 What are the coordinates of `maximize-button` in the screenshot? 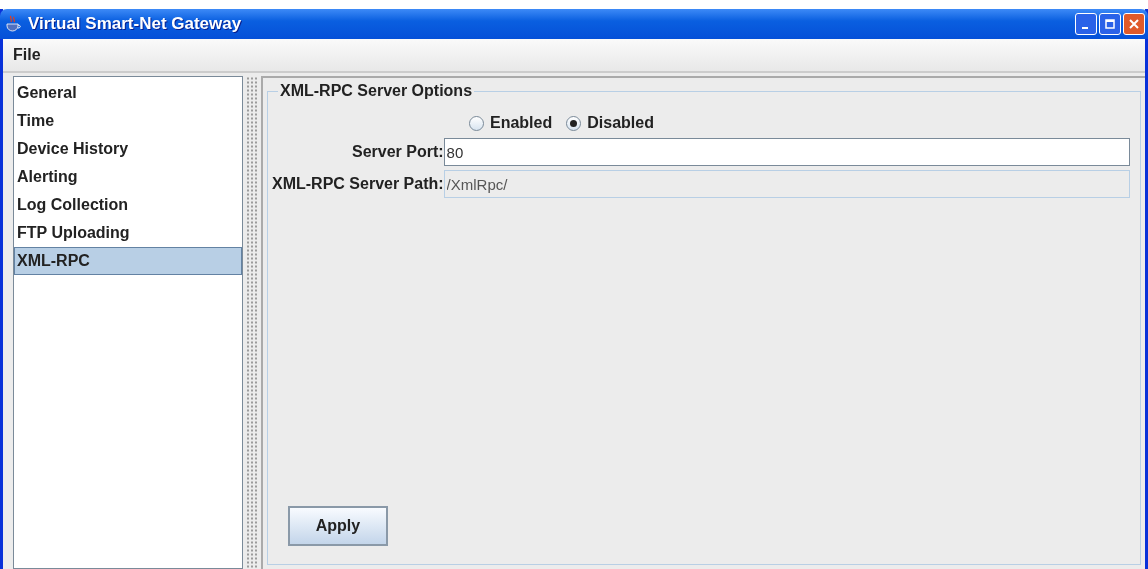 It's located at (1110, 24).